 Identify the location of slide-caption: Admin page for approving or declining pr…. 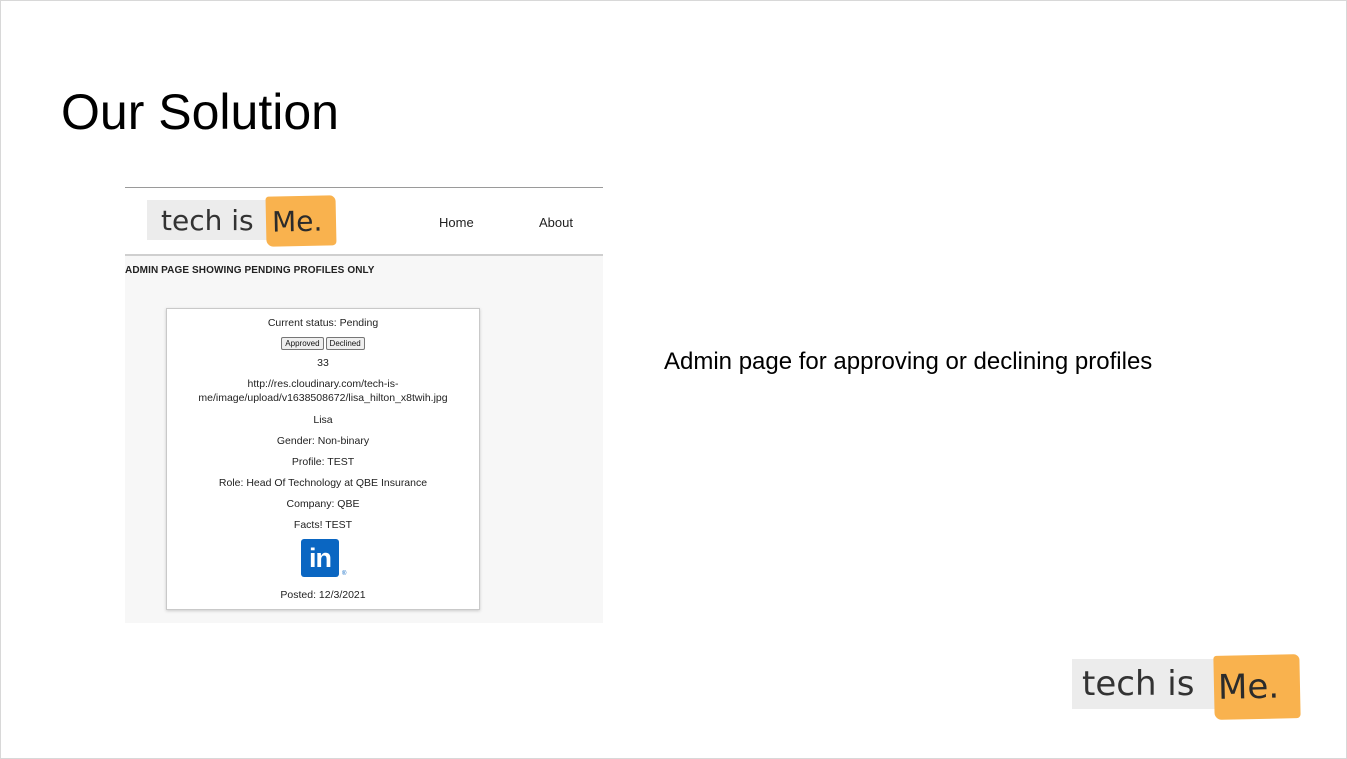
(908, 361).